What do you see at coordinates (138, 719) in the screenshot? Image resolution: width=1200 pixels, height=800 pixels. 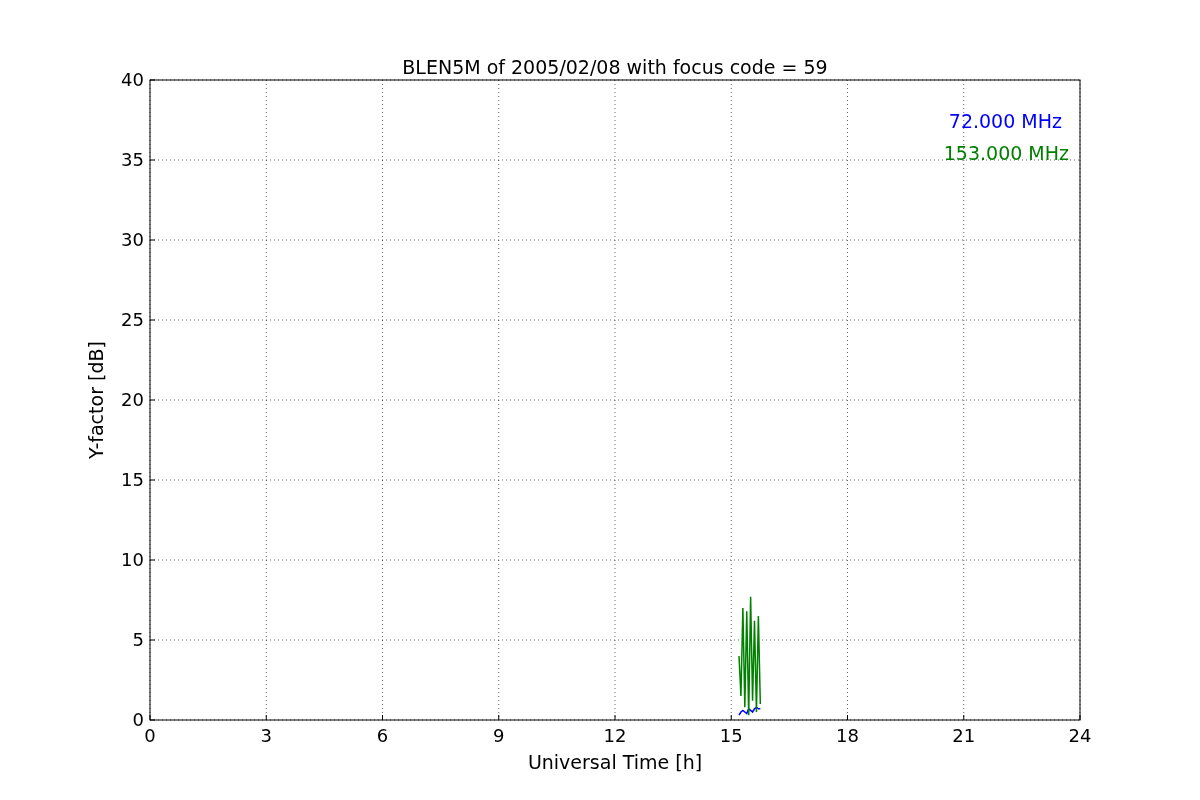 I see `y-tick-label: 0` at bounding box center [138, 719].